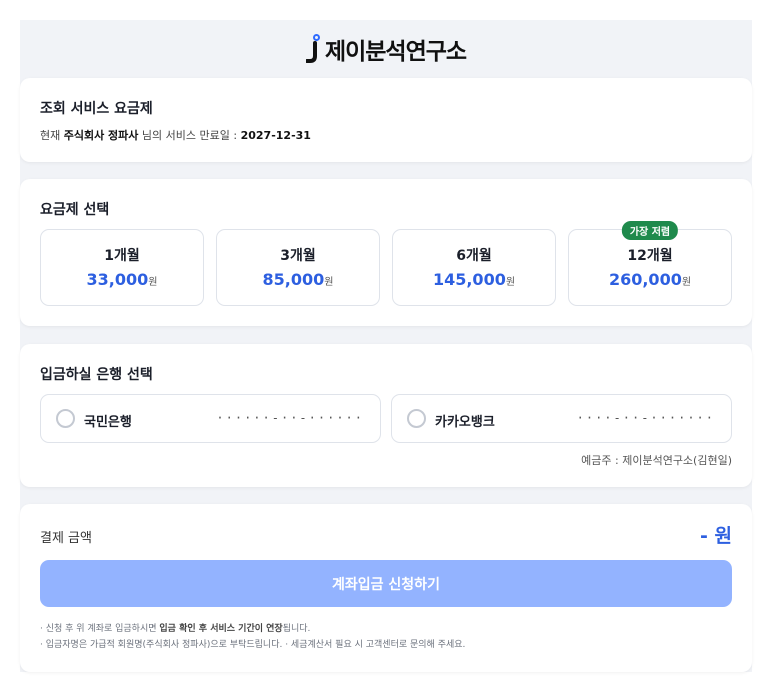 Image resolution: width=772 pixels, height=691 pixels. What do you see at coordinates (290, 418) in the screenshot?
I see `account-number: ······-··-······` at bounding box center [290, 418].